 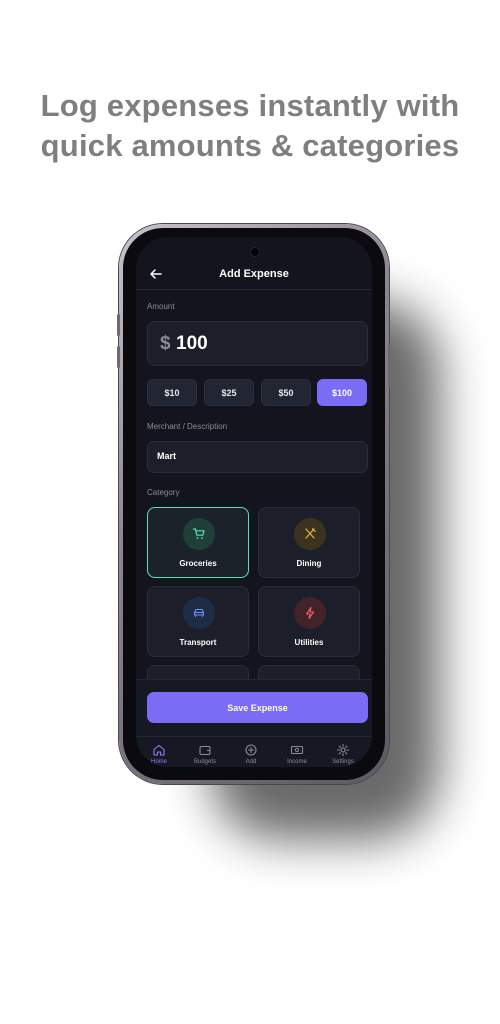 I want to click on cart-icon, so click(x=199, y=534).